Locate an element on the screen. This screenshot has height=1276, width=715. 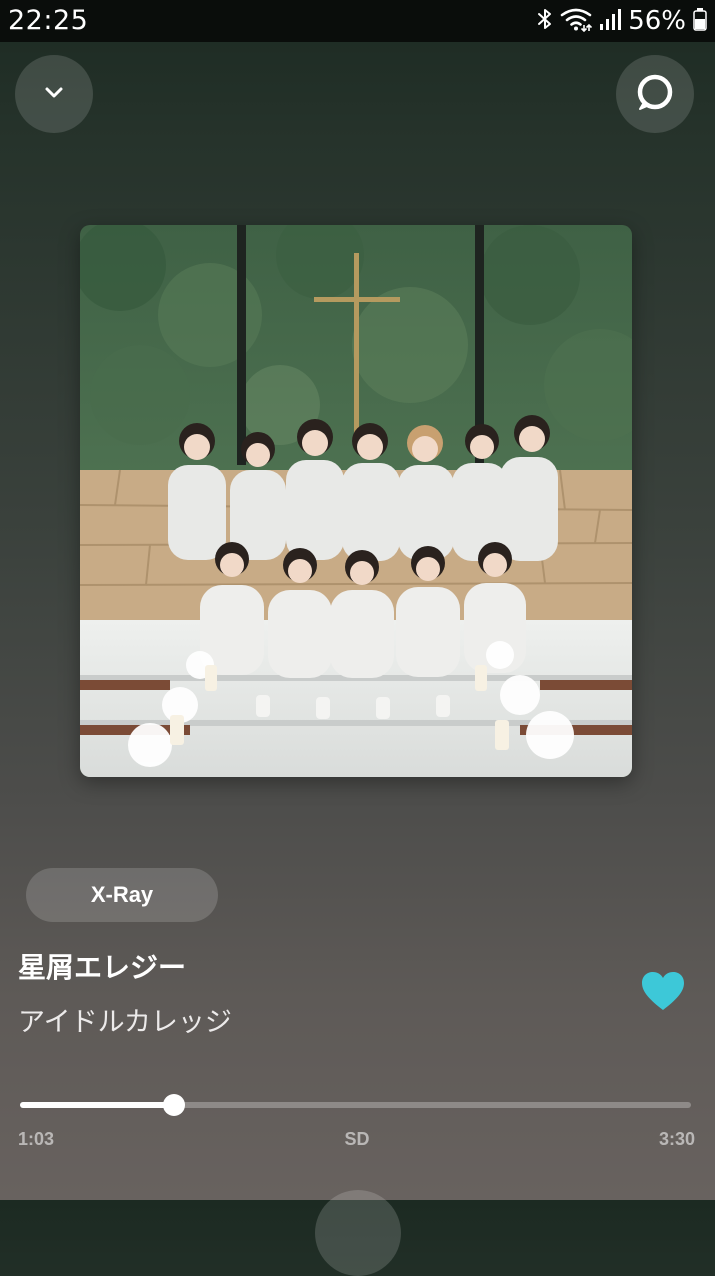
progress-bar is located at coordinates (355, 1105).